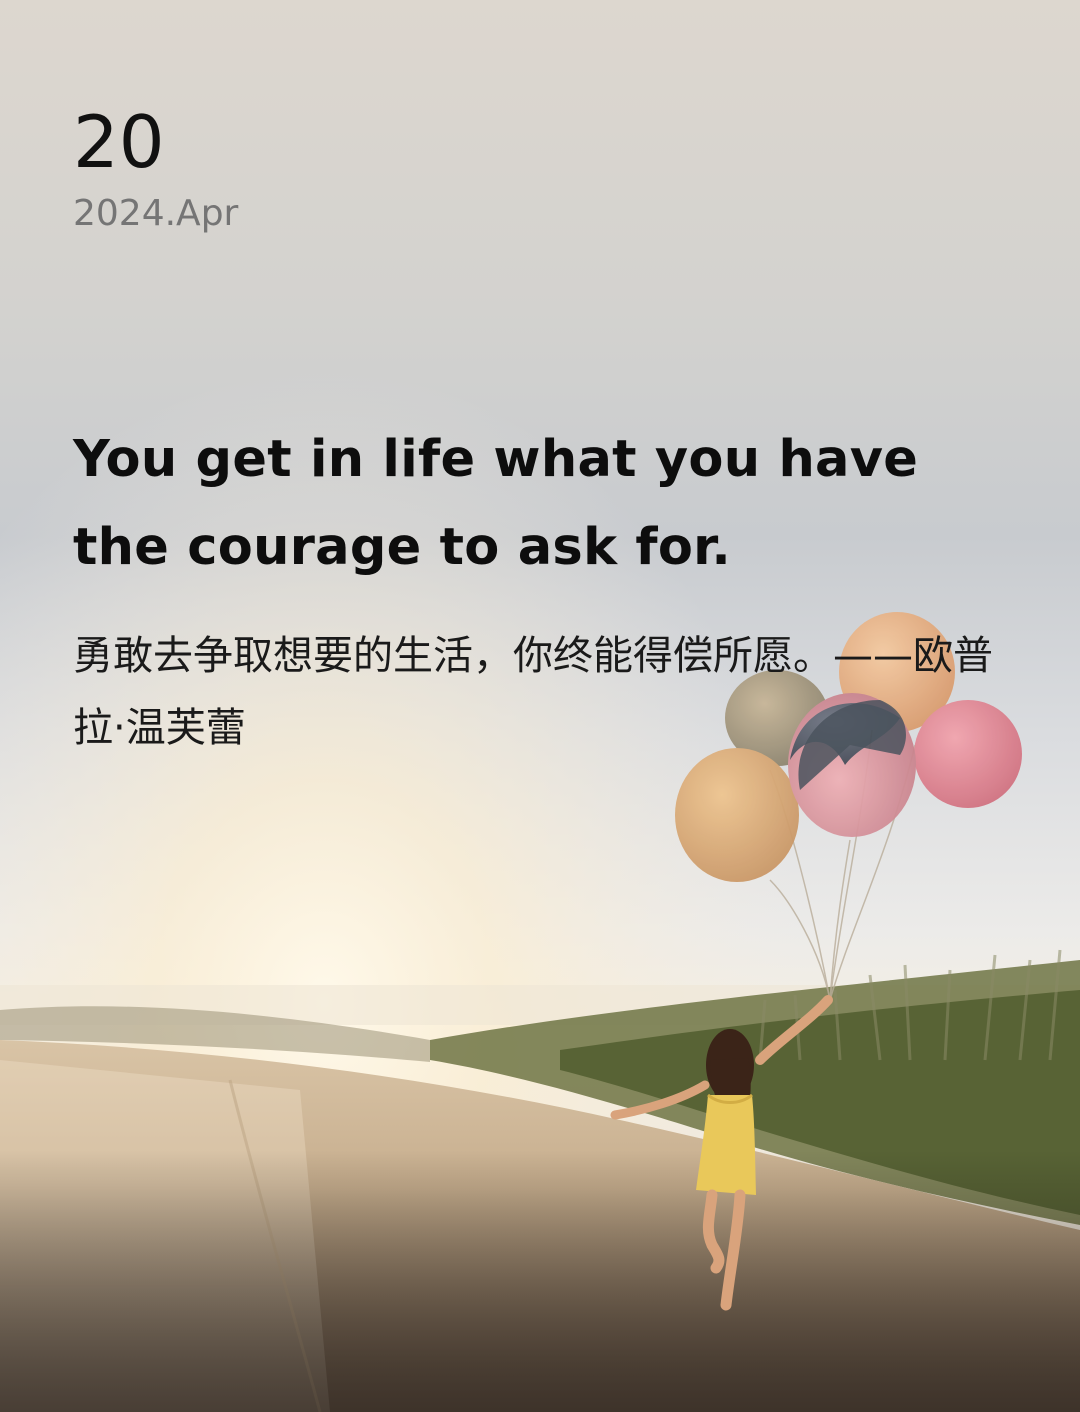 The width and height of the screenshot is (1080, 1412). What do you see at coordinates (156, 213) in the screenshot?
I see `month-year: 2024.Apr` at bounding box center [156, 213].